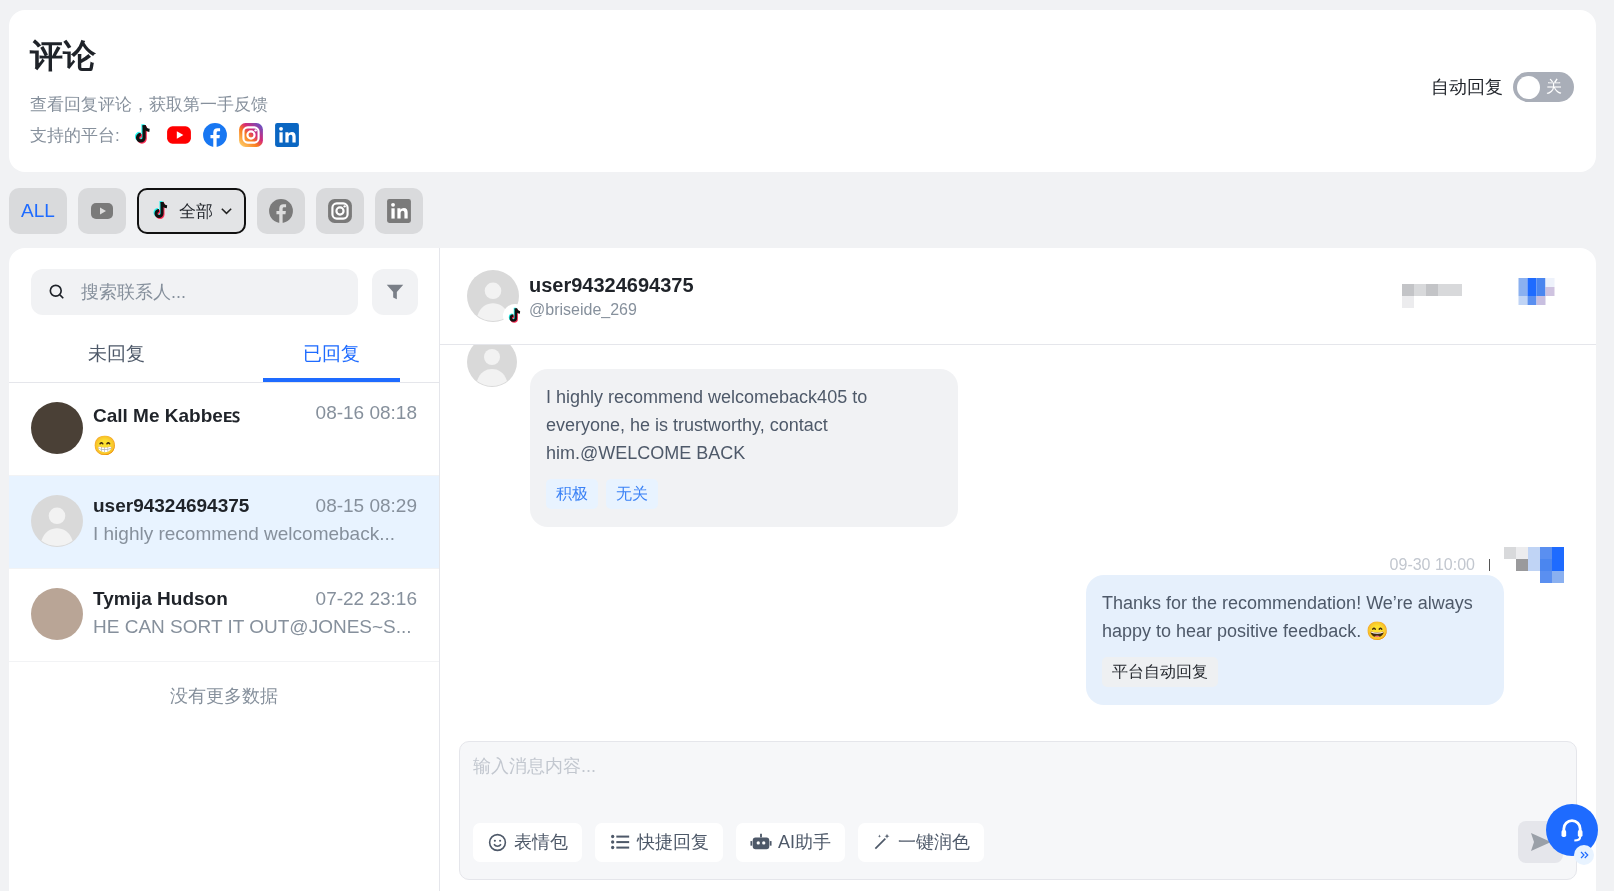 Image resolution: width=1614 pixels, height=891 pixels. What do you see at coordinates (1288, 617) in the screenshot?
I see `message-text: Thanks for the recommendation! We’re always happy to hear positive feedback. 😄` at bounding box center [1288, 617].